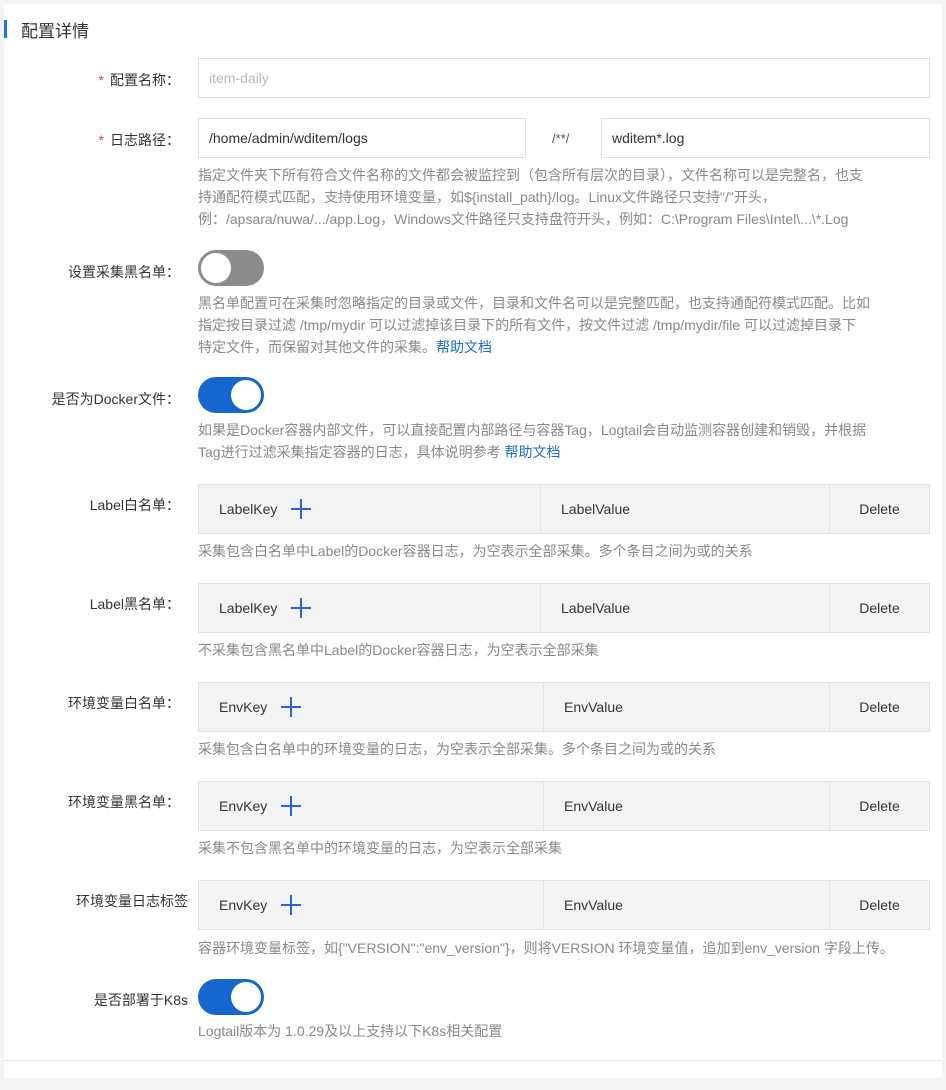 Image resolution: width=946 pixels, height=1090 pixels. Describe the element at coordinates (765, 138) in the screenshot. I see `log-file-pattern-input: wditem*.log` at that location.